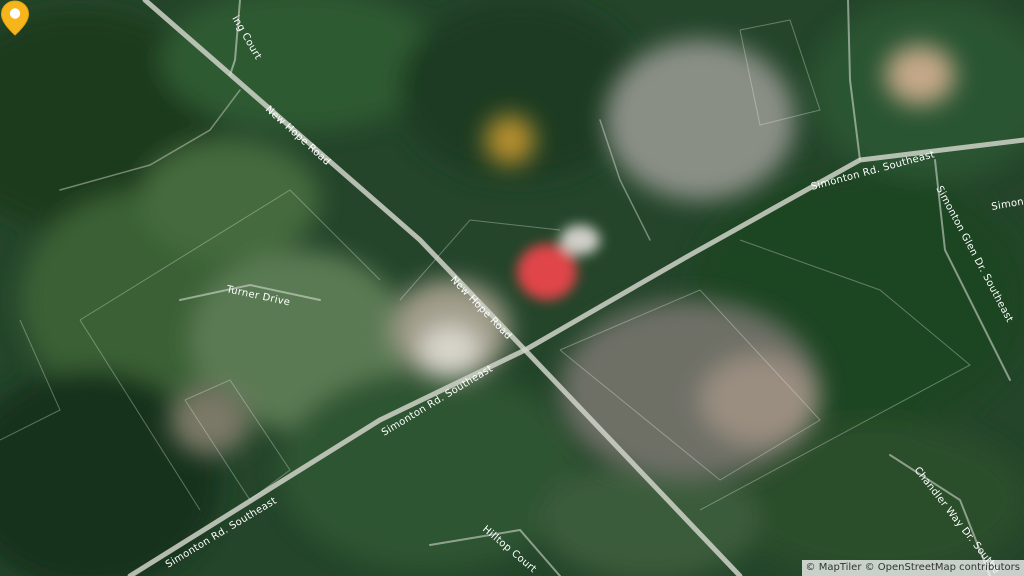 The height and width of the screenshot is (576, 1024). Describe the element at coordinates (912, 568) in the screenshot. I see `map-attribution: © MapTiler © OpenStreetMap contributors` at that location.